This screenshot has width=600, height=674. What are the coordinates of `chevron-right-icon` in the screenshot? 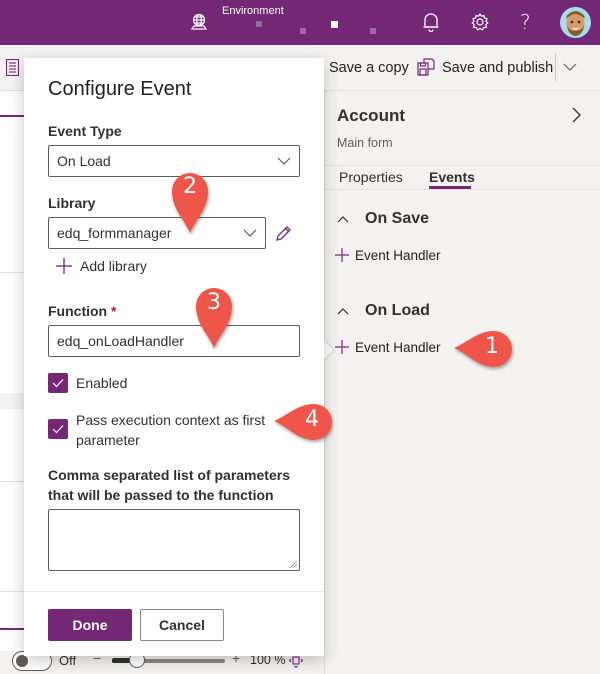 It's located at (576, 115).